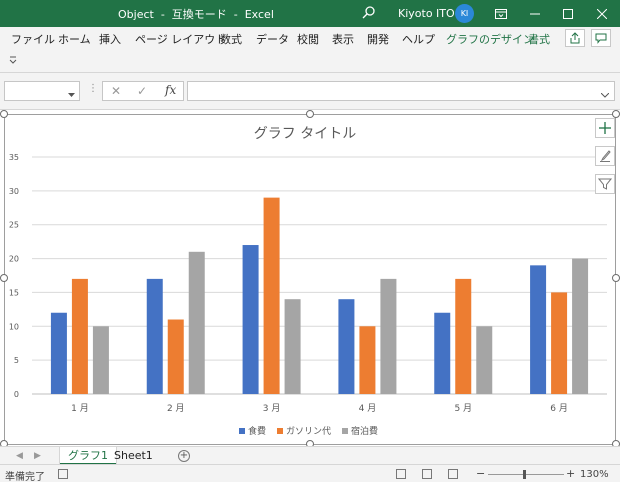 The image size is (620, 482). What do you see at coordinates (74, 39) in the screenshot?
I see `tab-home: ホーム` at bounding box center [74, 39].